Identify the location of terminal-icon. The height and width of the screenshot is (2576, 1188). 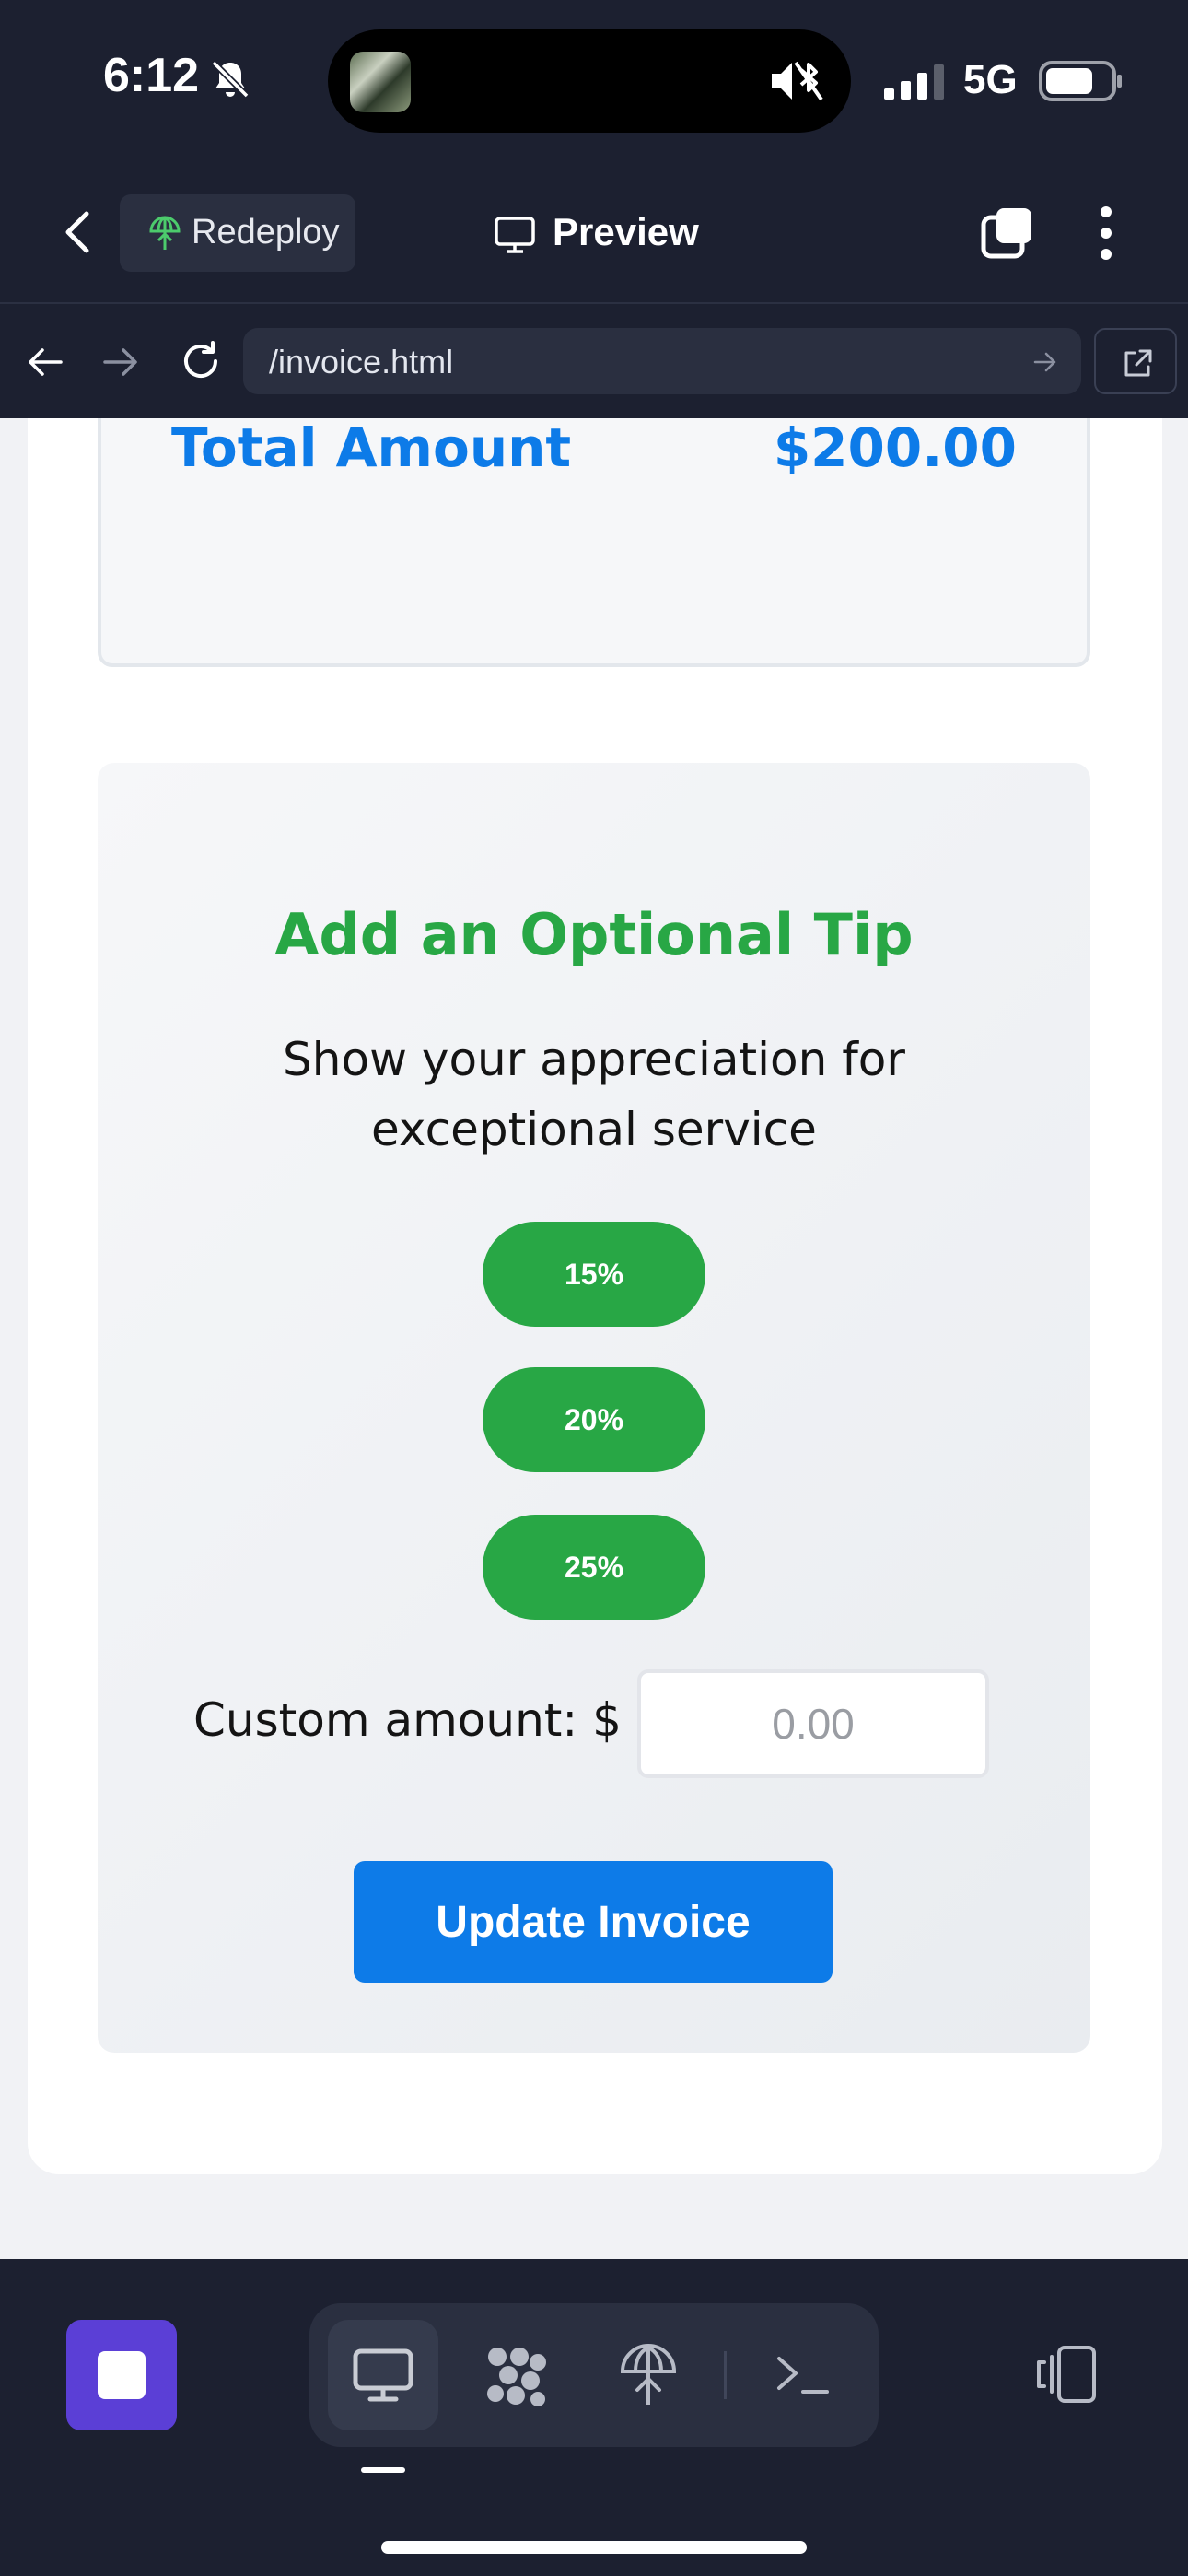
(803, 2375).